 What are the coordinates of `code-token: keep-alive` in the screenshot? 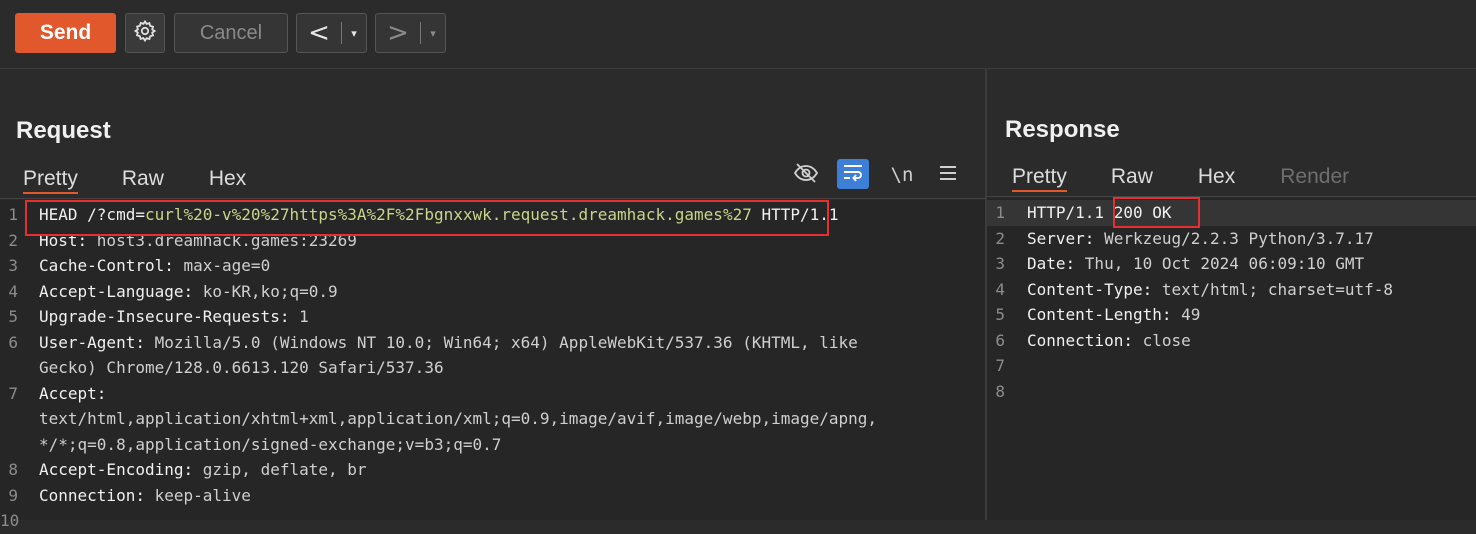 It's located at (202, 495).